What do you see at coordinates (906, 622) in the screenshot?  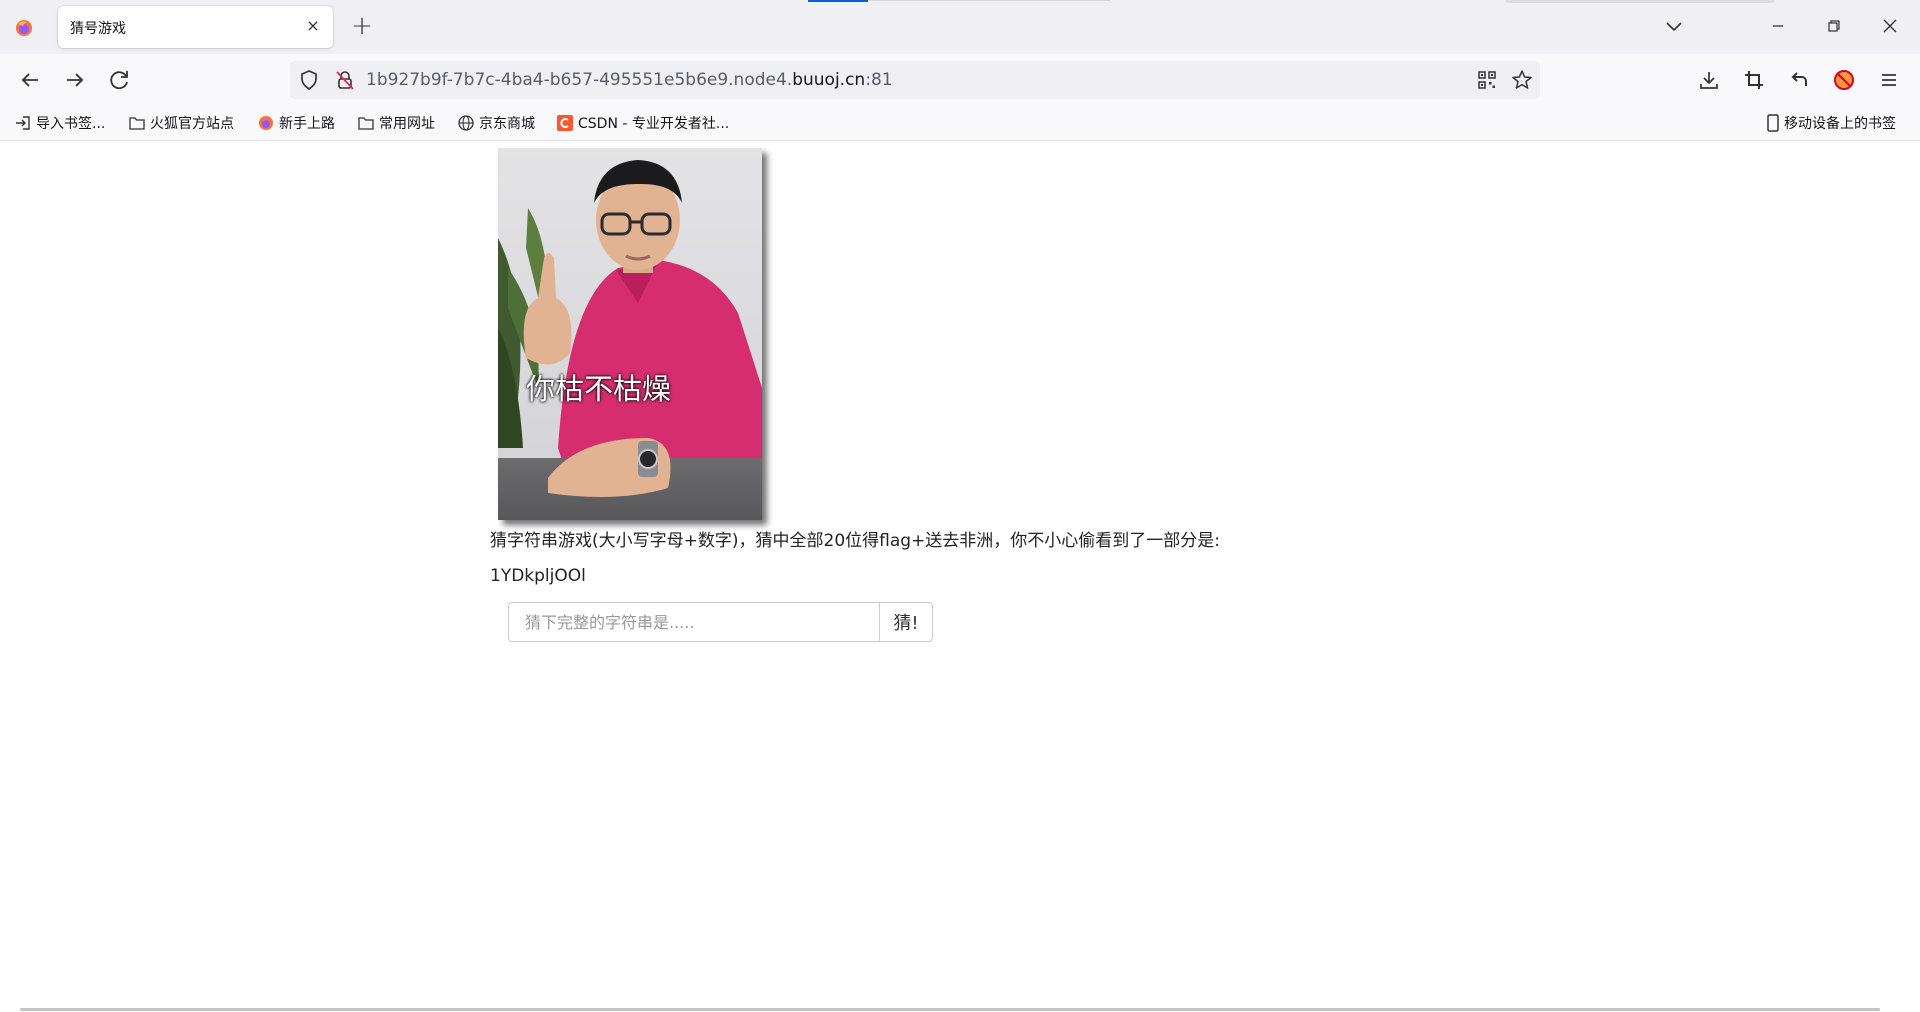 I see `guess-submit-button: 猜!` at bounding box center [906, 622].